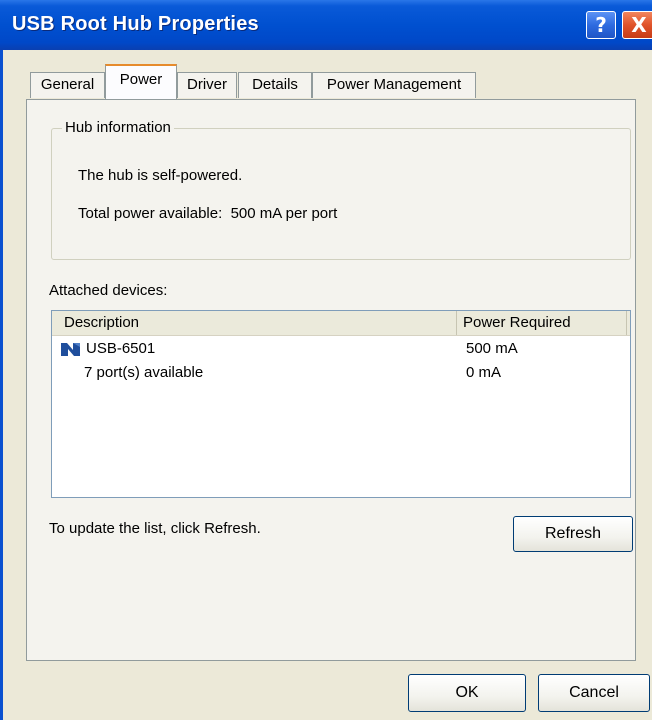 Image resolution: width=652 pixels, height=720 pixels. What do you see at coordinates (118, 127) in the screenshot?
I see `hub-information-legend: Hub information` at bounding box center [118, 127].